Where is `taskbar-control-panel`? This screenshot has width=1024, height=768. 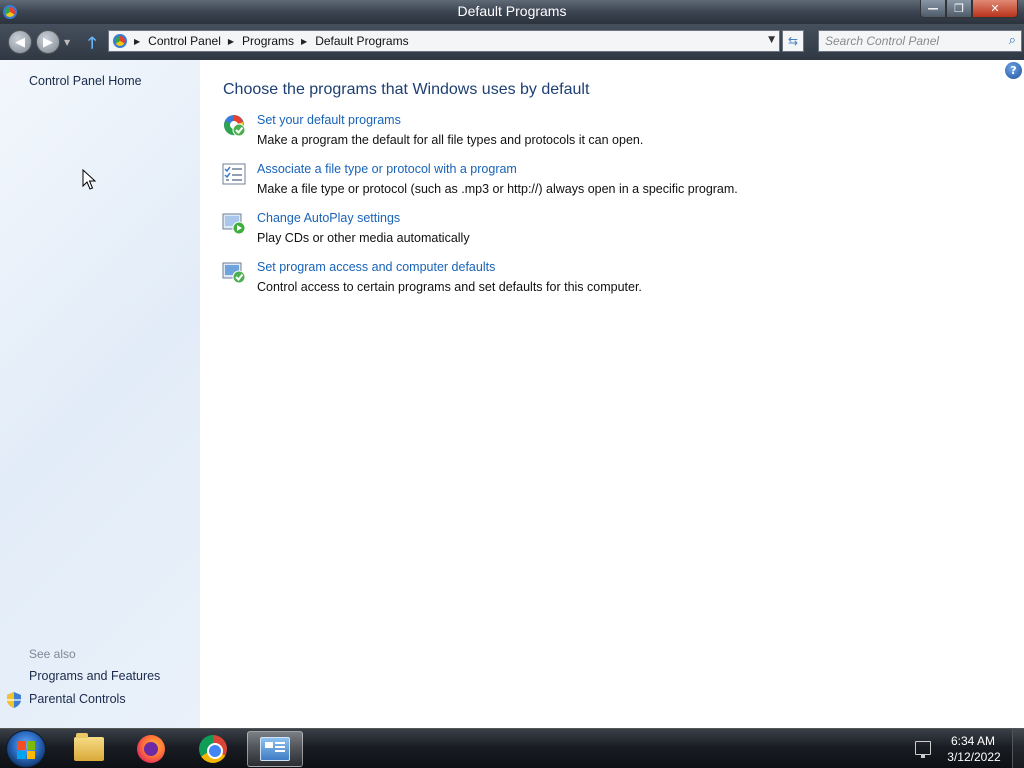
taskbar-control-panel is located at coordinates (275, 749).